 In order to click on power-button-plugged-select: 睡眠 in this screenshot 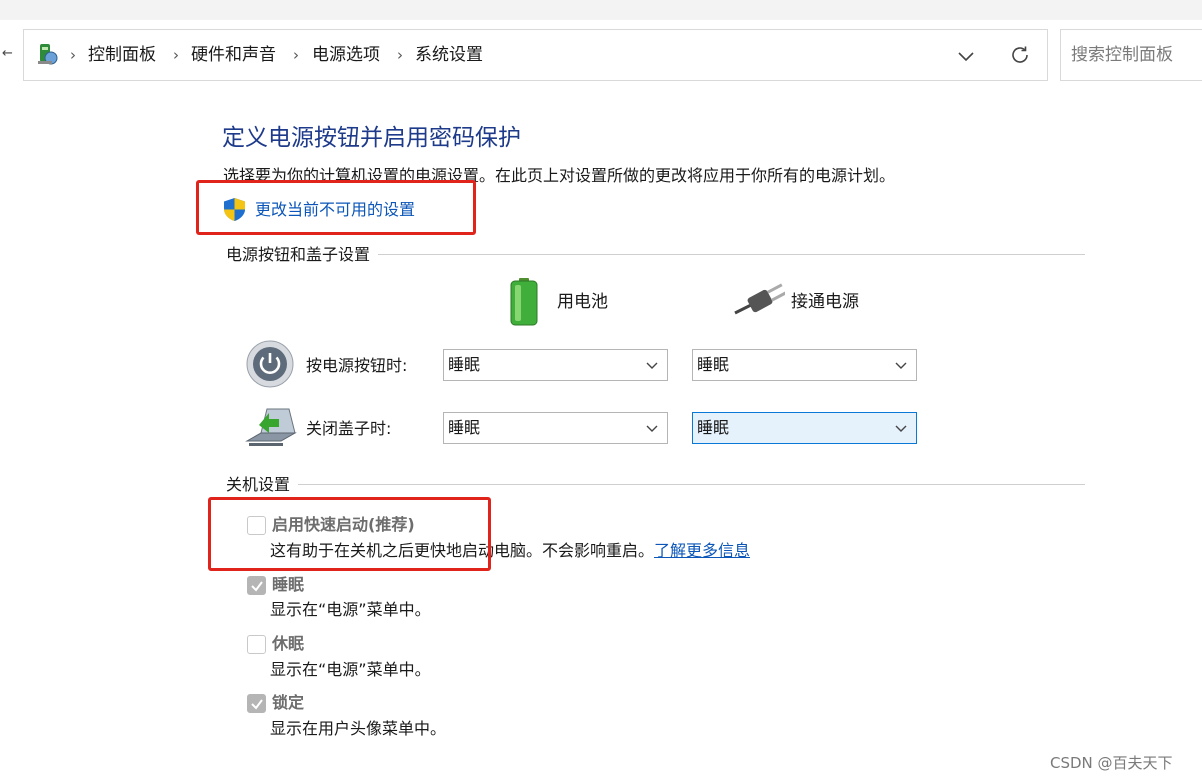, I will do `click(804, 365)`.